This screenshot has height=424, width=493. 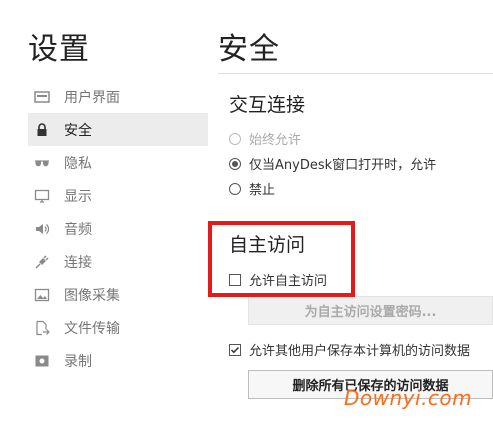 What do you see at coordinates (262, 190) in the screenshot?
I see `radio-label: 禁止` at bounding box center [262, 190].